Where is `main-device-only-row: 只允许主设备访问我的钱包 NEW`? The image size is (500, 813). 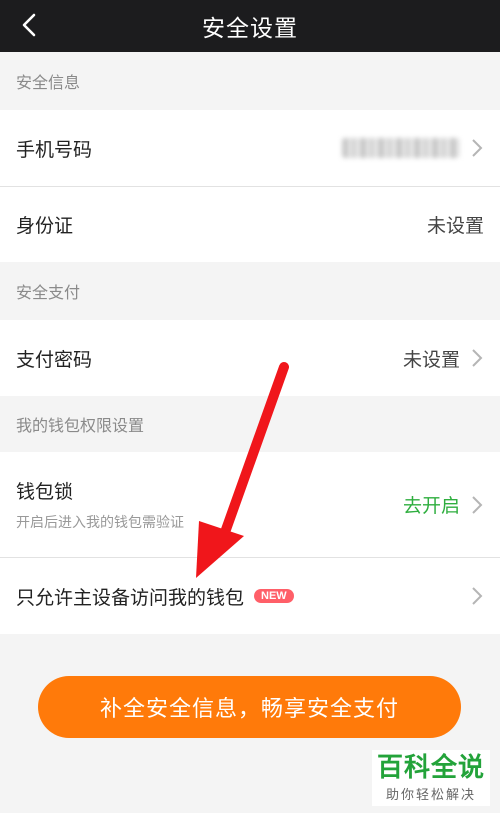 main-device-only-row: 只允许主设备访问我的钱包 NEW is located at coordinates (250, 596).